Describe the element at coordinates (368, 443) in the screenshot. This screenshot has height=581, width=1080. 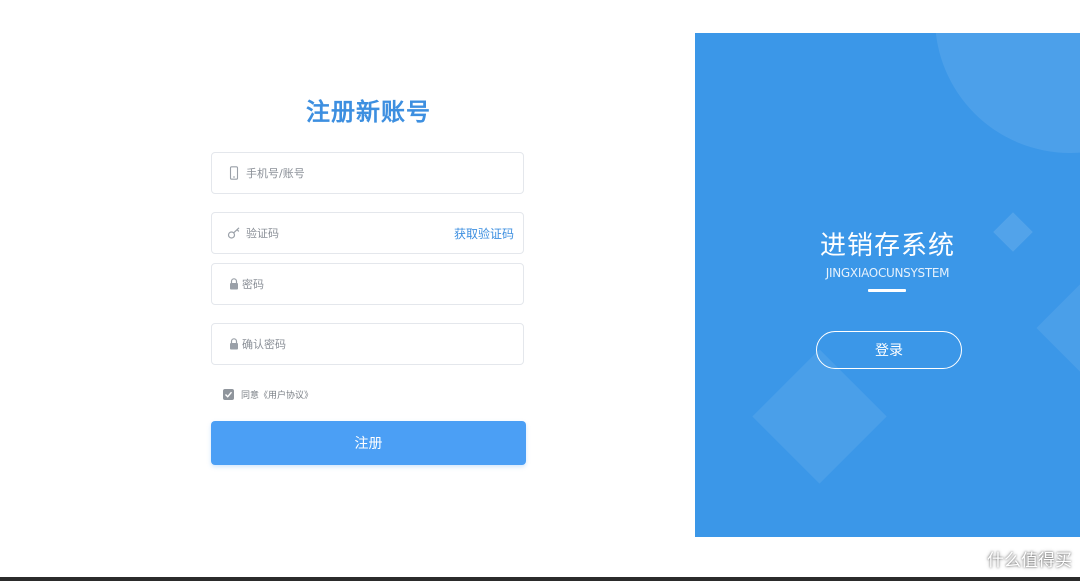
I see `register-button: 注册` at that location.